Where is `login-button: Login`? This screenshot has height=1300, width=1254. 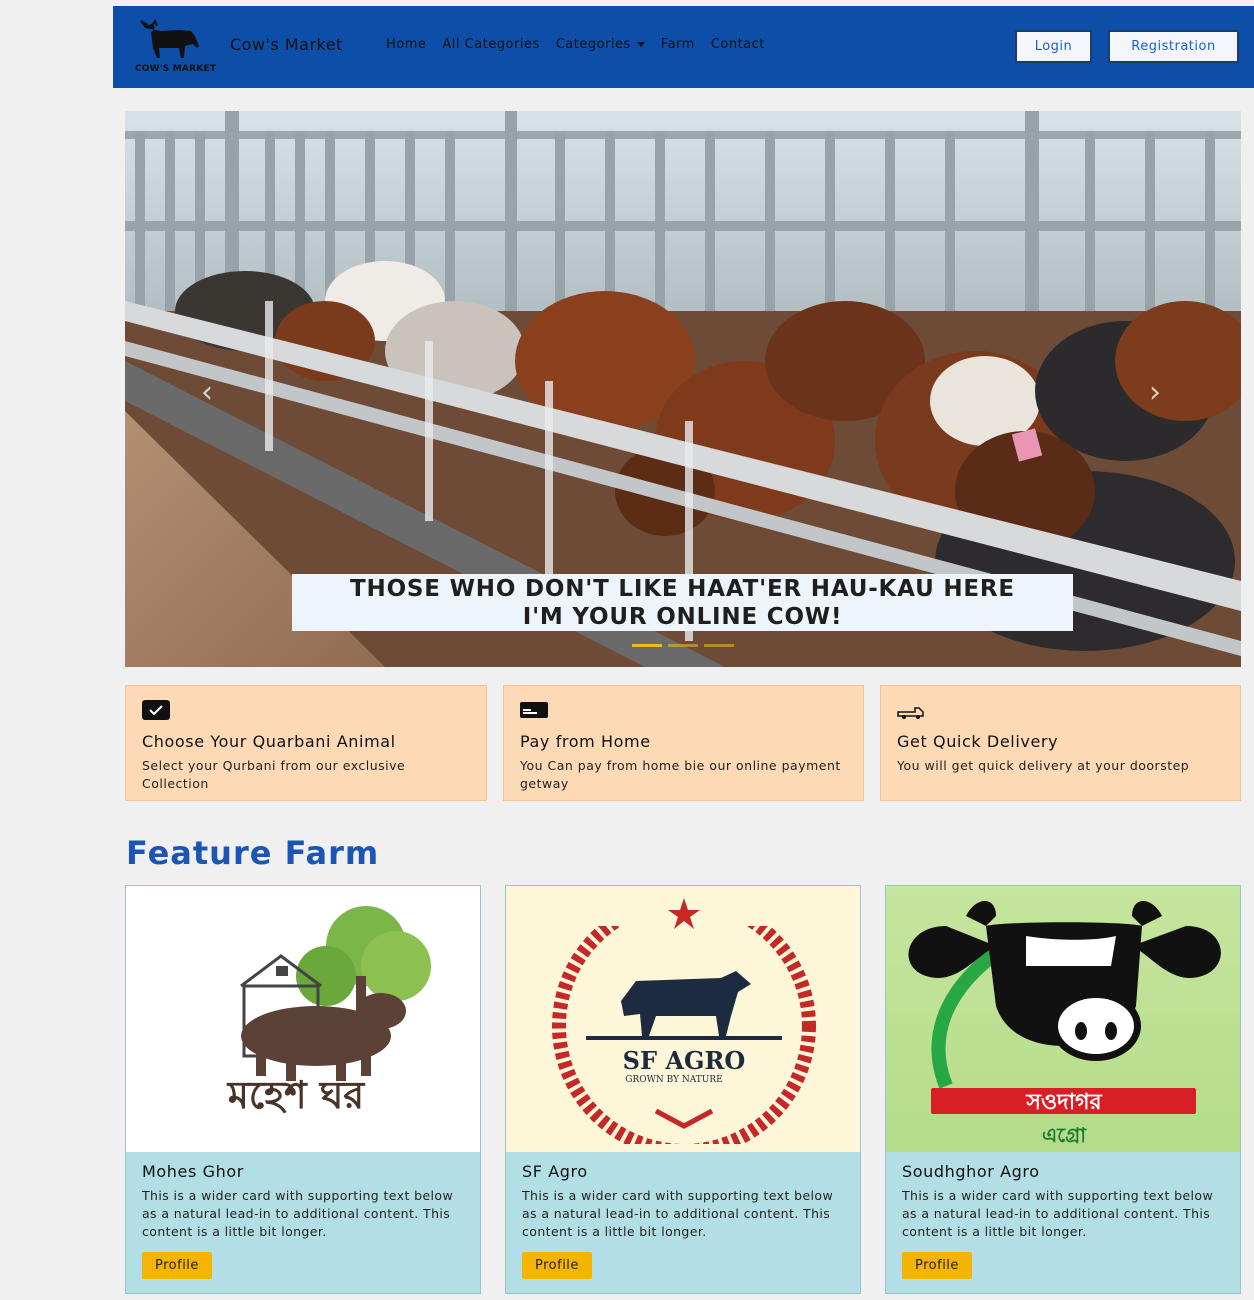
login-button: Login is located at coordinates (1053, 46).